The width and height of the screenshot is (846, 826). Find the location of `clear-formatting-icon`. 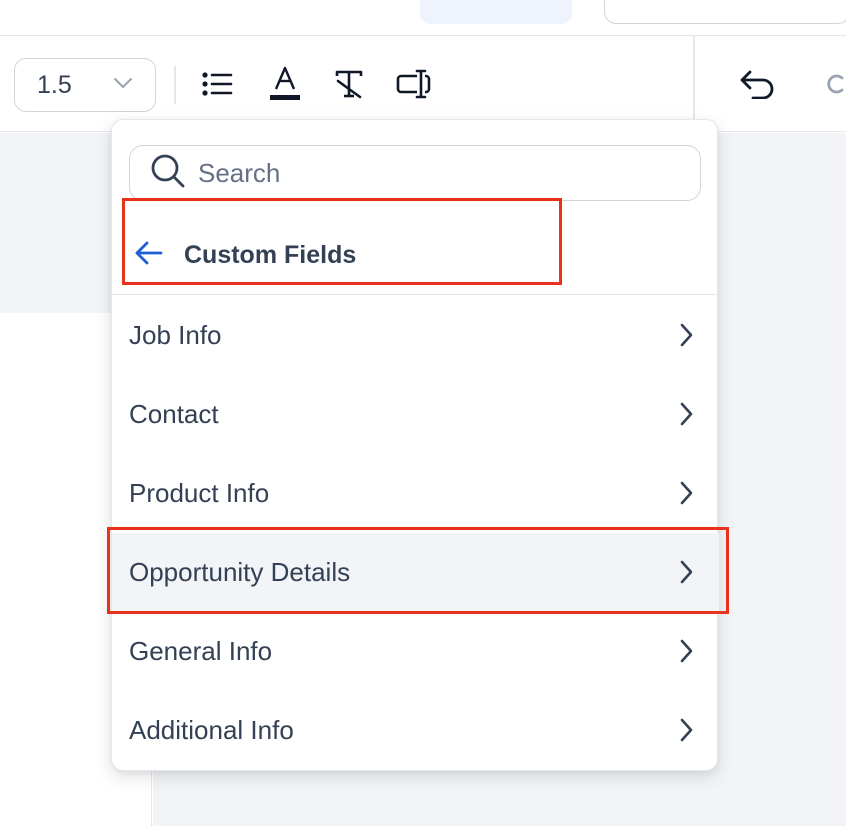

clear-formatting-icon is located at coordinates (349, 84).